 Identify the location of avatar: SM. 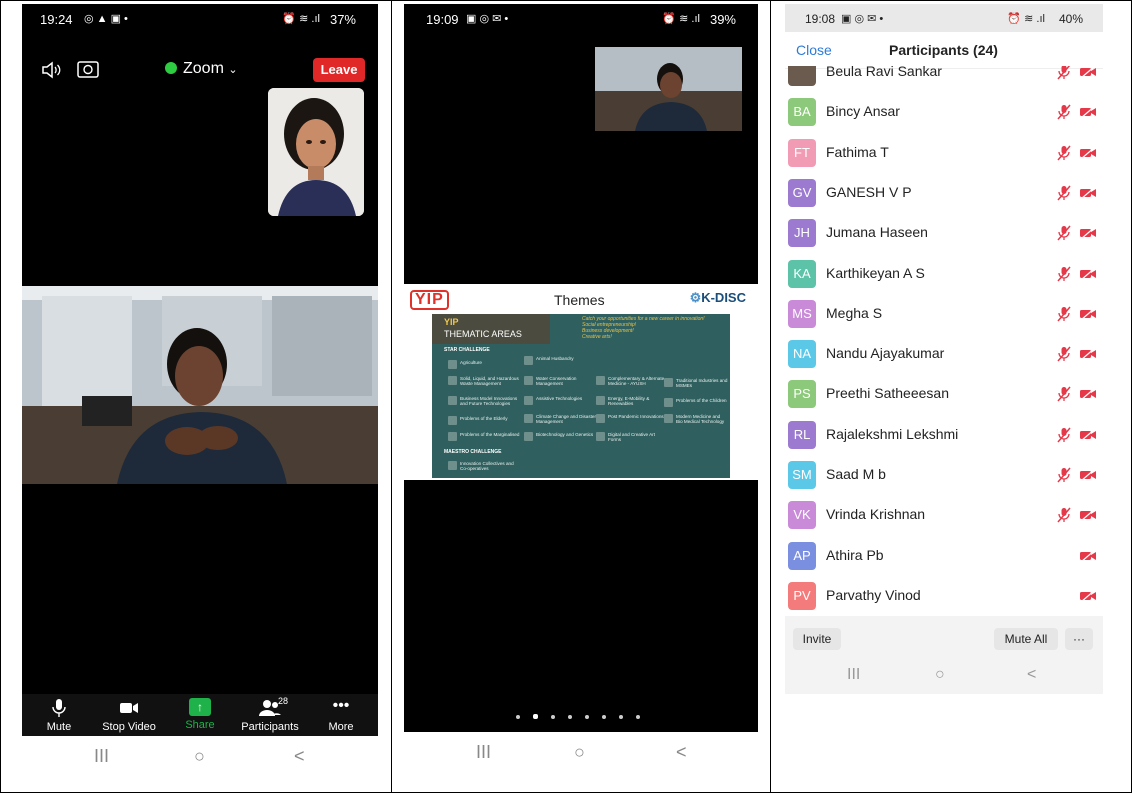
(802, 475).